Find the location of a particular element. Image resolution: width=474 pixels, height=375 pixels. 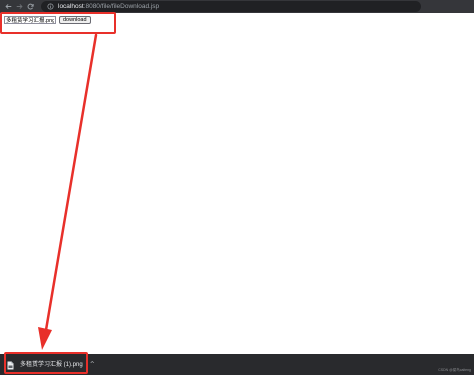

highlight-box-form is located at coordinates (58, 23).